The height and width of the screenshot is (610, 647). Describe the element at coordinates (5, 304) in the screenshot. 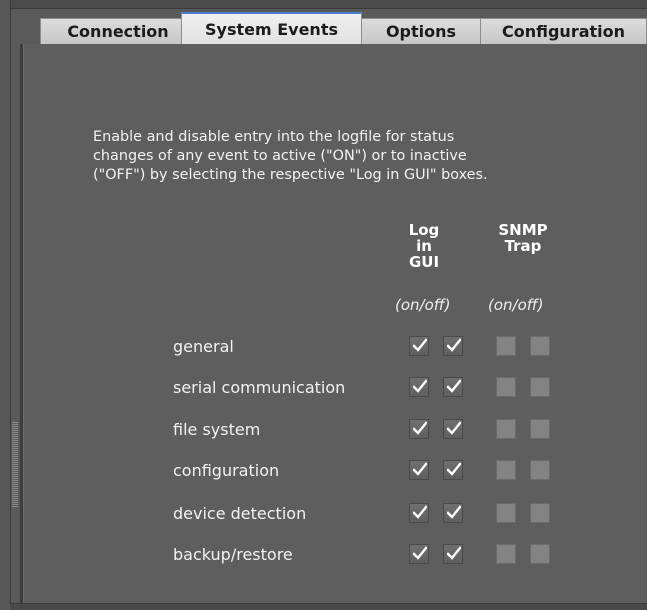

I see `left-rail` at that location.